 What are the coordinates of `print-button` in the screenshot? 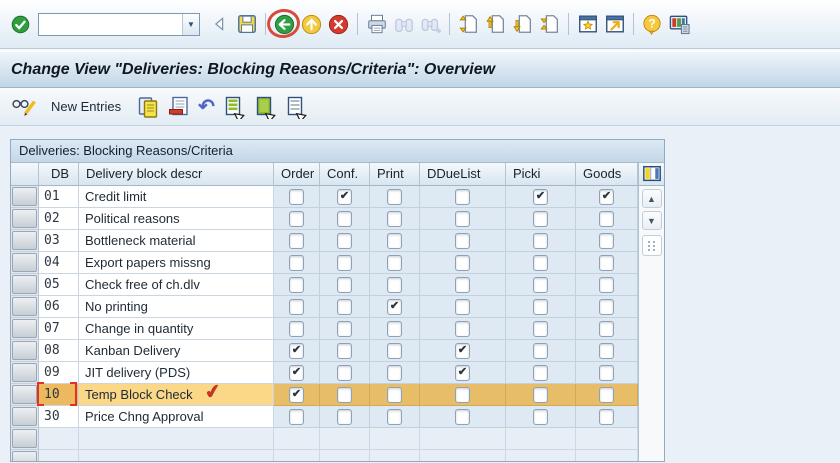 It's located at (376, 24).